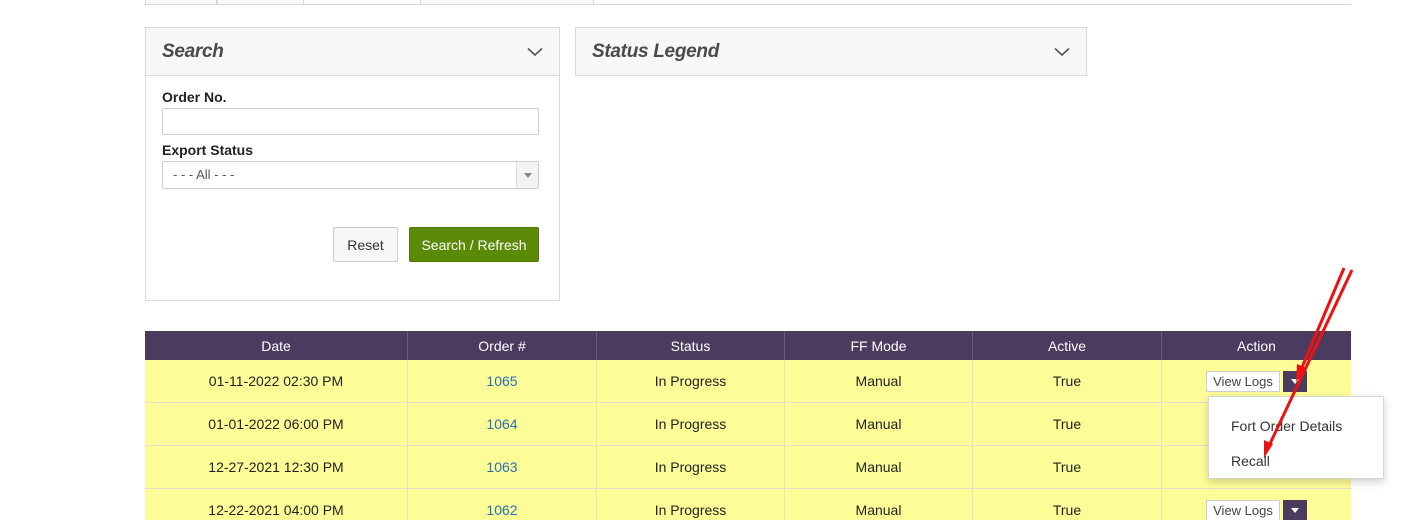 The height and width of the screenshot is (520, 1427). What do you see at coordinates (276, 381) in the screenshot?
I see `cell-date: 01-11-2022 02:30 PM` at bounding box center [276, 381].